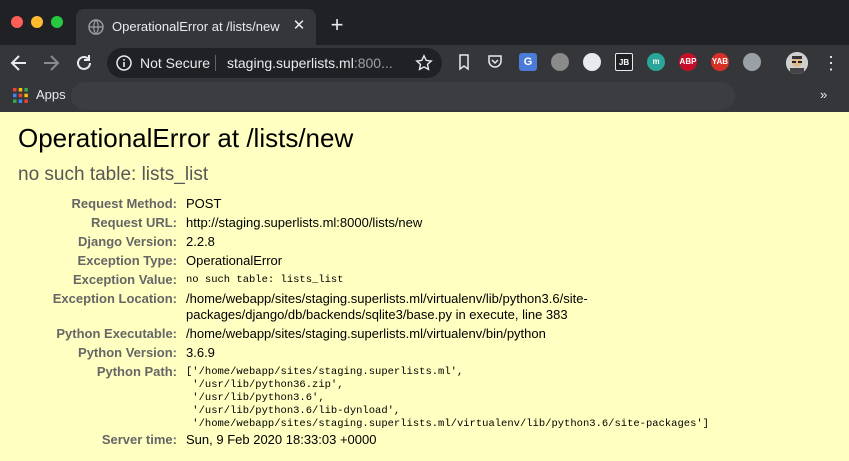  Describe the element at coordinates (127, 260) in the screenshot. I see `meta-label: Exception Type:` at that location.